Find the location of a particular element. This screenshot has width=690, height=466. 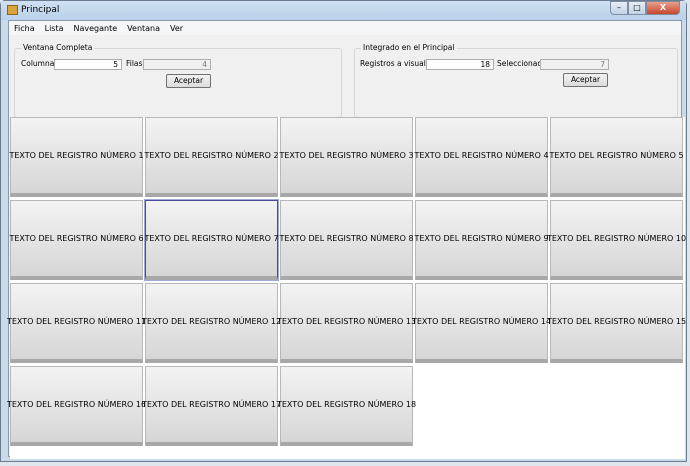

menu-ficha: Ficha is located at coordinates (24, 28).